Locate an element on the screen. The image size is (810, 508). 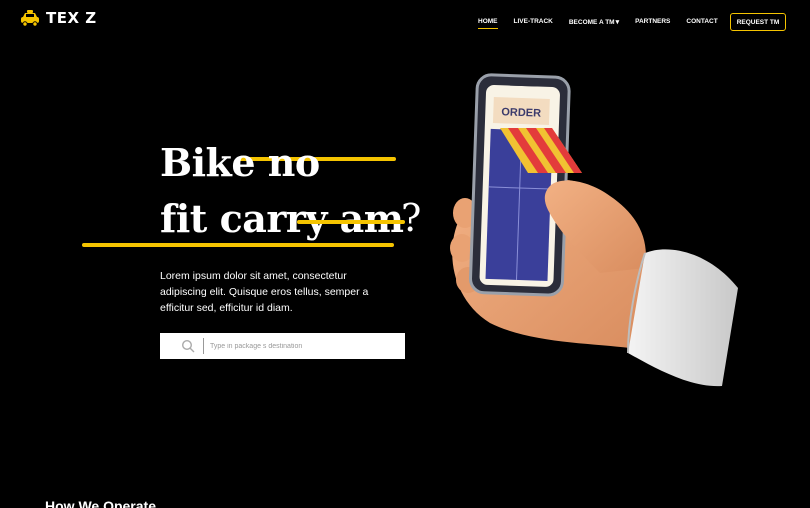
search-divider is located at coordinates (203, 346).